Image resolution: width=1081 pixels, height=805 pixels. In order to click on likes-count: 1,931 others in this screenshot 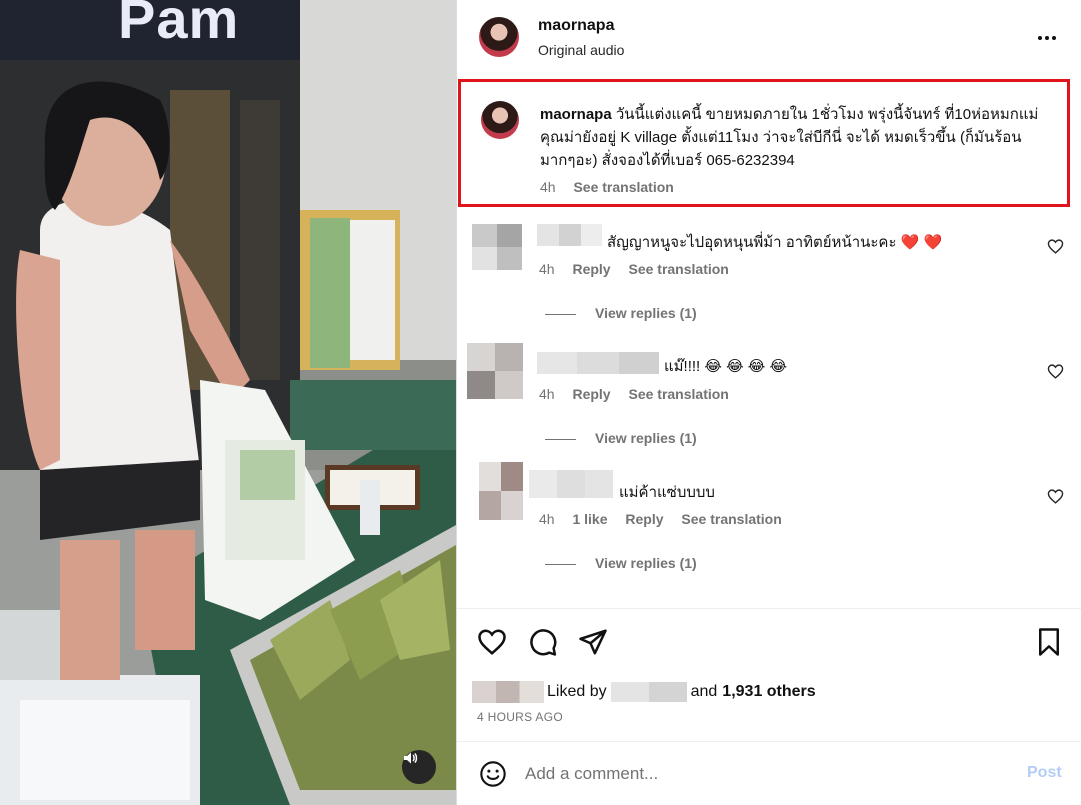, I will do `click(768, 692)`.